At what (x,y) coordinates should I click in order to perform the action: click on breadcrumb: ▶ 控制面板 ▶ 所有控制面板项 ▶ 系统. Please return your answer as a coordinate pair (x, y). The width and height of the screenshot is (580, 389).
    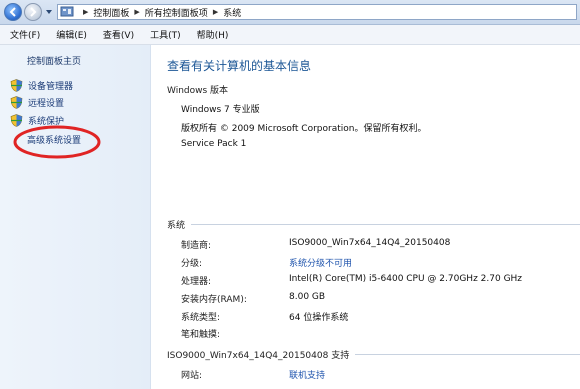
    Looking at the image, I should click on (317, 12).